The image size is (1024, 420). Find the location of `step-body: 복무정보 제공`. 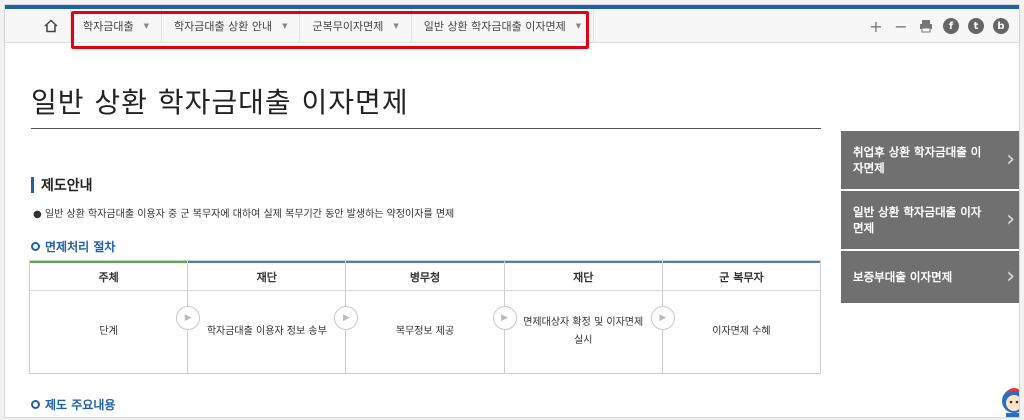

step-body: 복무정보 제공 is located at coordinates (425, 331).